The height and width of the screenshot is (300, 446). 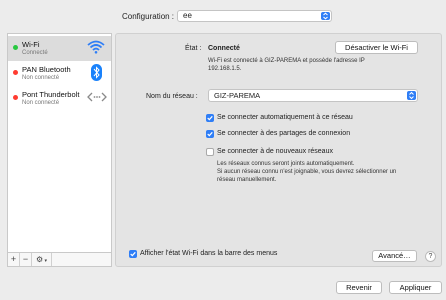 I want to click on service-item-thunderbolt-bridge: Pont Thunderbolt Non connecté, so click(x=59, y=98).